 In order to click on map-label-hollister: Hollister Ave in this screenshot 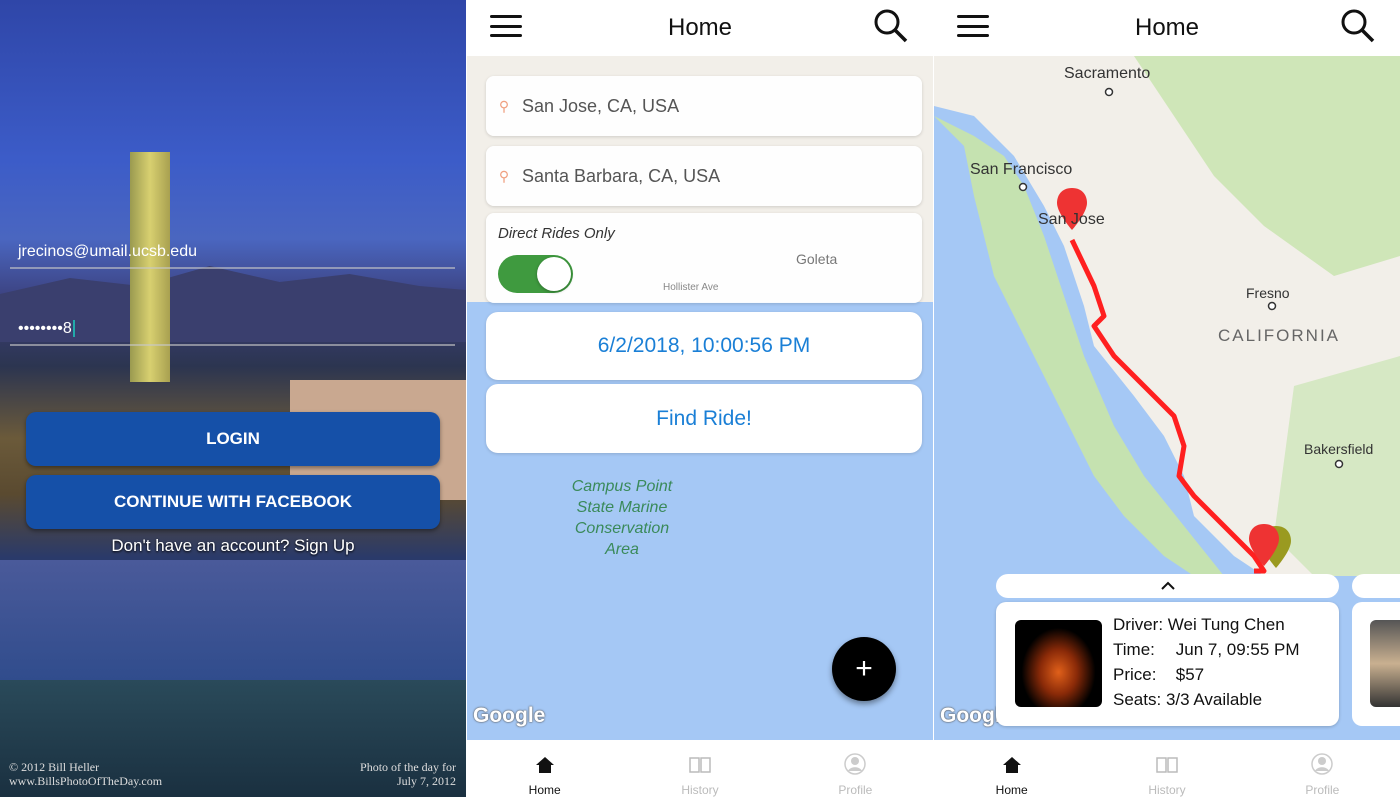, I will do `click(691, 287)`.